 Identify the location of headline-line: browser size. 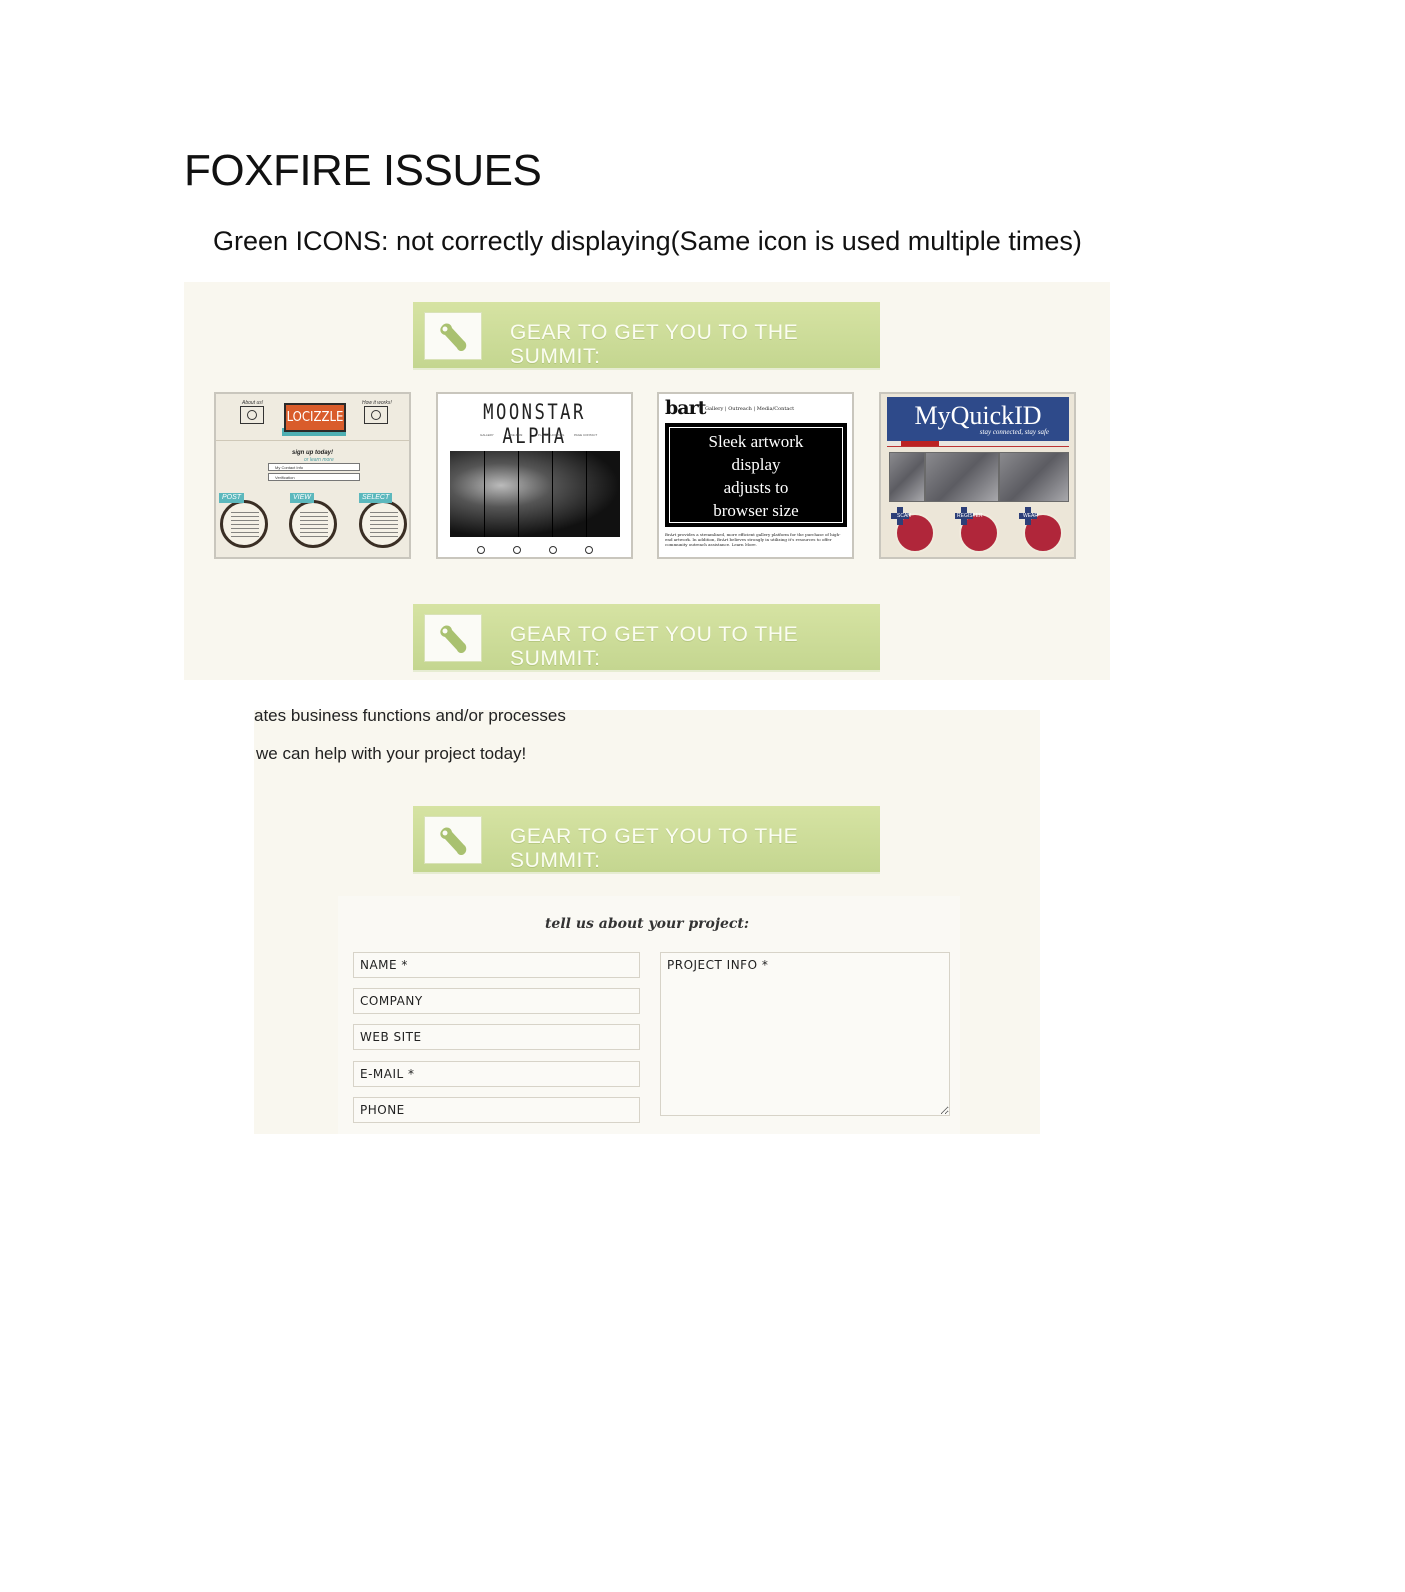
(756, 510).